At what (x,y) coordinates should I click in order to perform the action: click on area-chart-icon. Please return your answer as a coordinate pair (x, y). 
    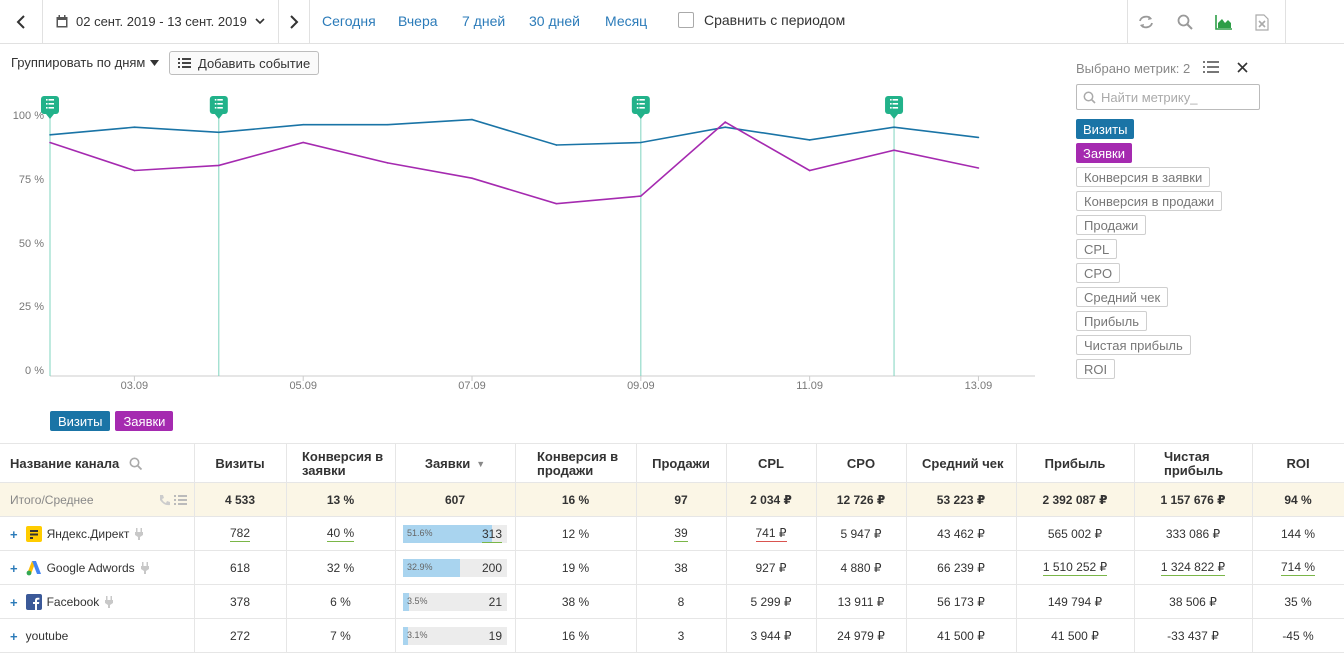
    Looking at the image, I should click on (1224, 22).